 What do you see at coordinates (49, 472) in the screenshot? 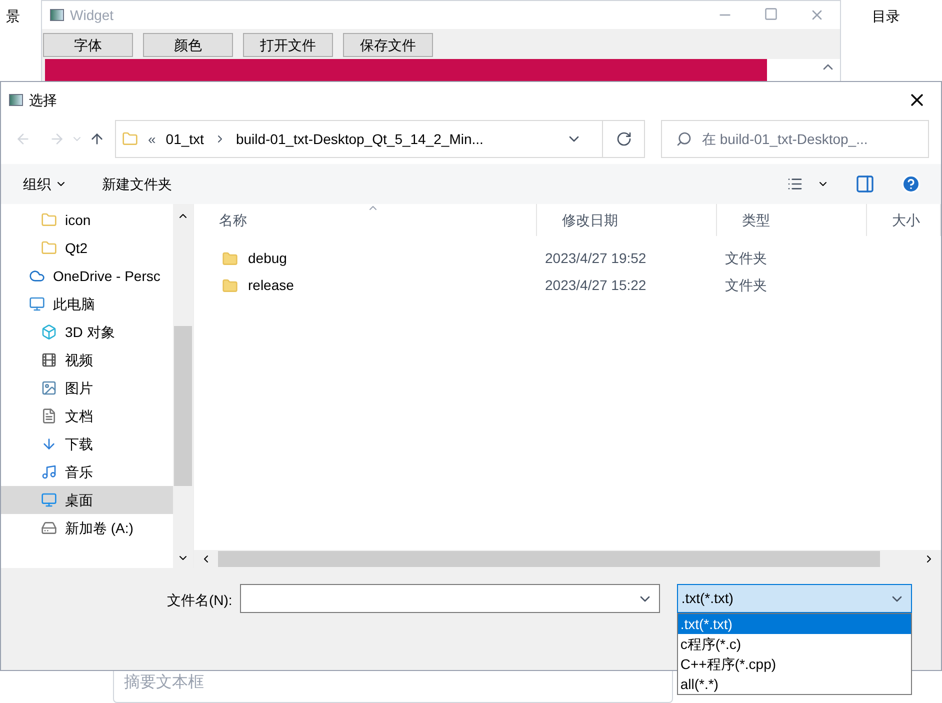
I see `music-note-icon` at bounding box center [49, 472].